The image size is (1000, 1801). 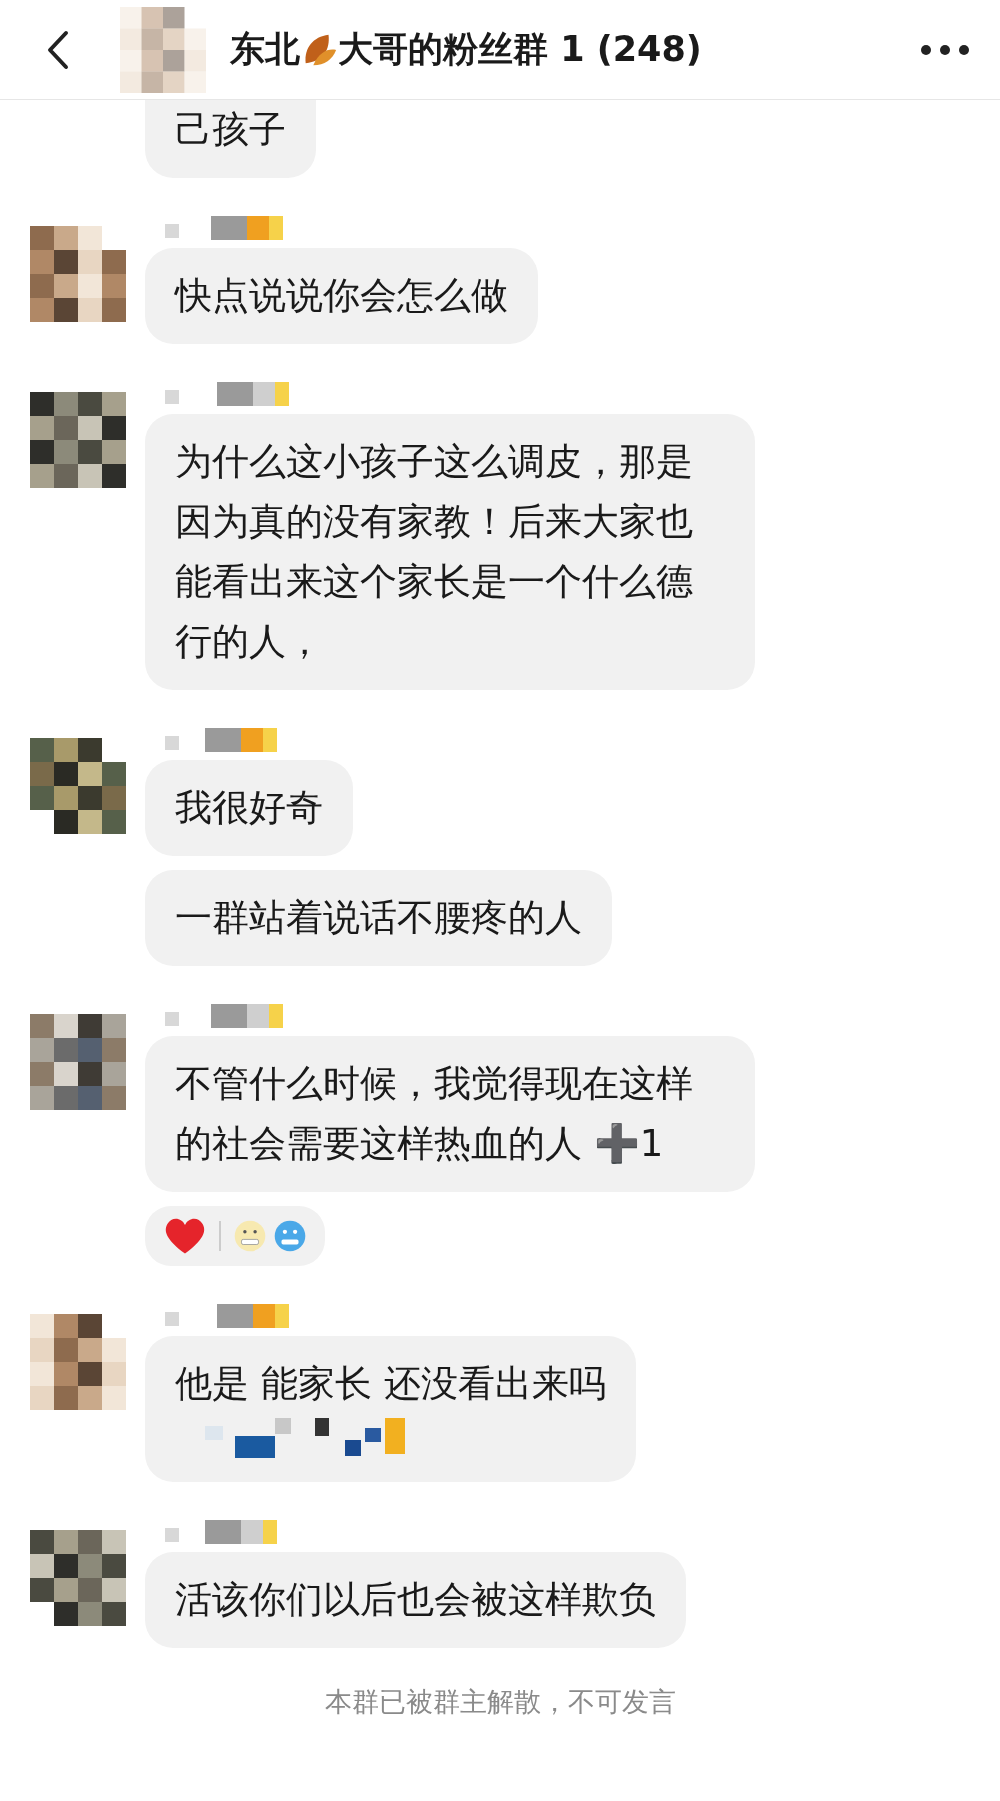 I want to click on more-icon, so click(x=945, y=49).